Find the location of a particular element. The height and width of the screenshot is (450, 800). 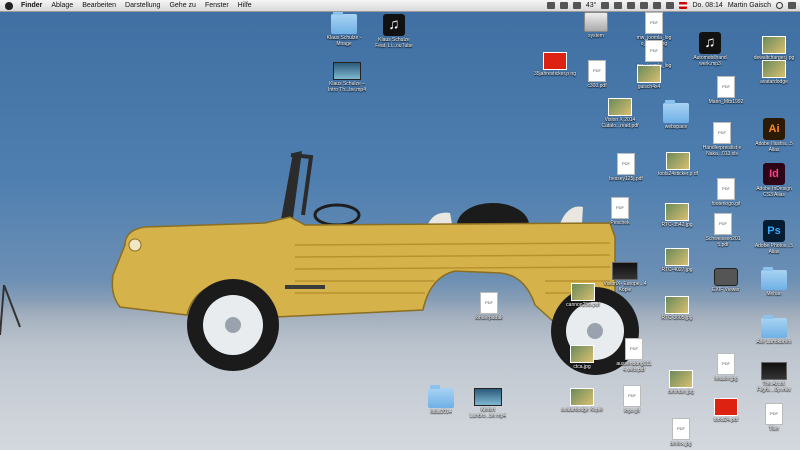

list-icon is located at coordinates (792, 5).